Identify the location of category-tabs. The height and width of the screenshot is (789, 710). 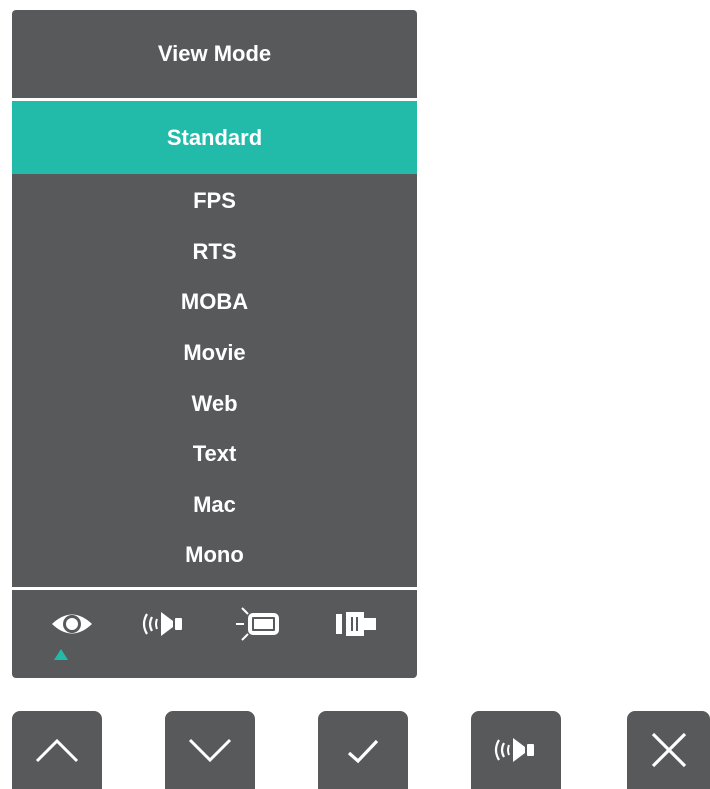
(214, 634).